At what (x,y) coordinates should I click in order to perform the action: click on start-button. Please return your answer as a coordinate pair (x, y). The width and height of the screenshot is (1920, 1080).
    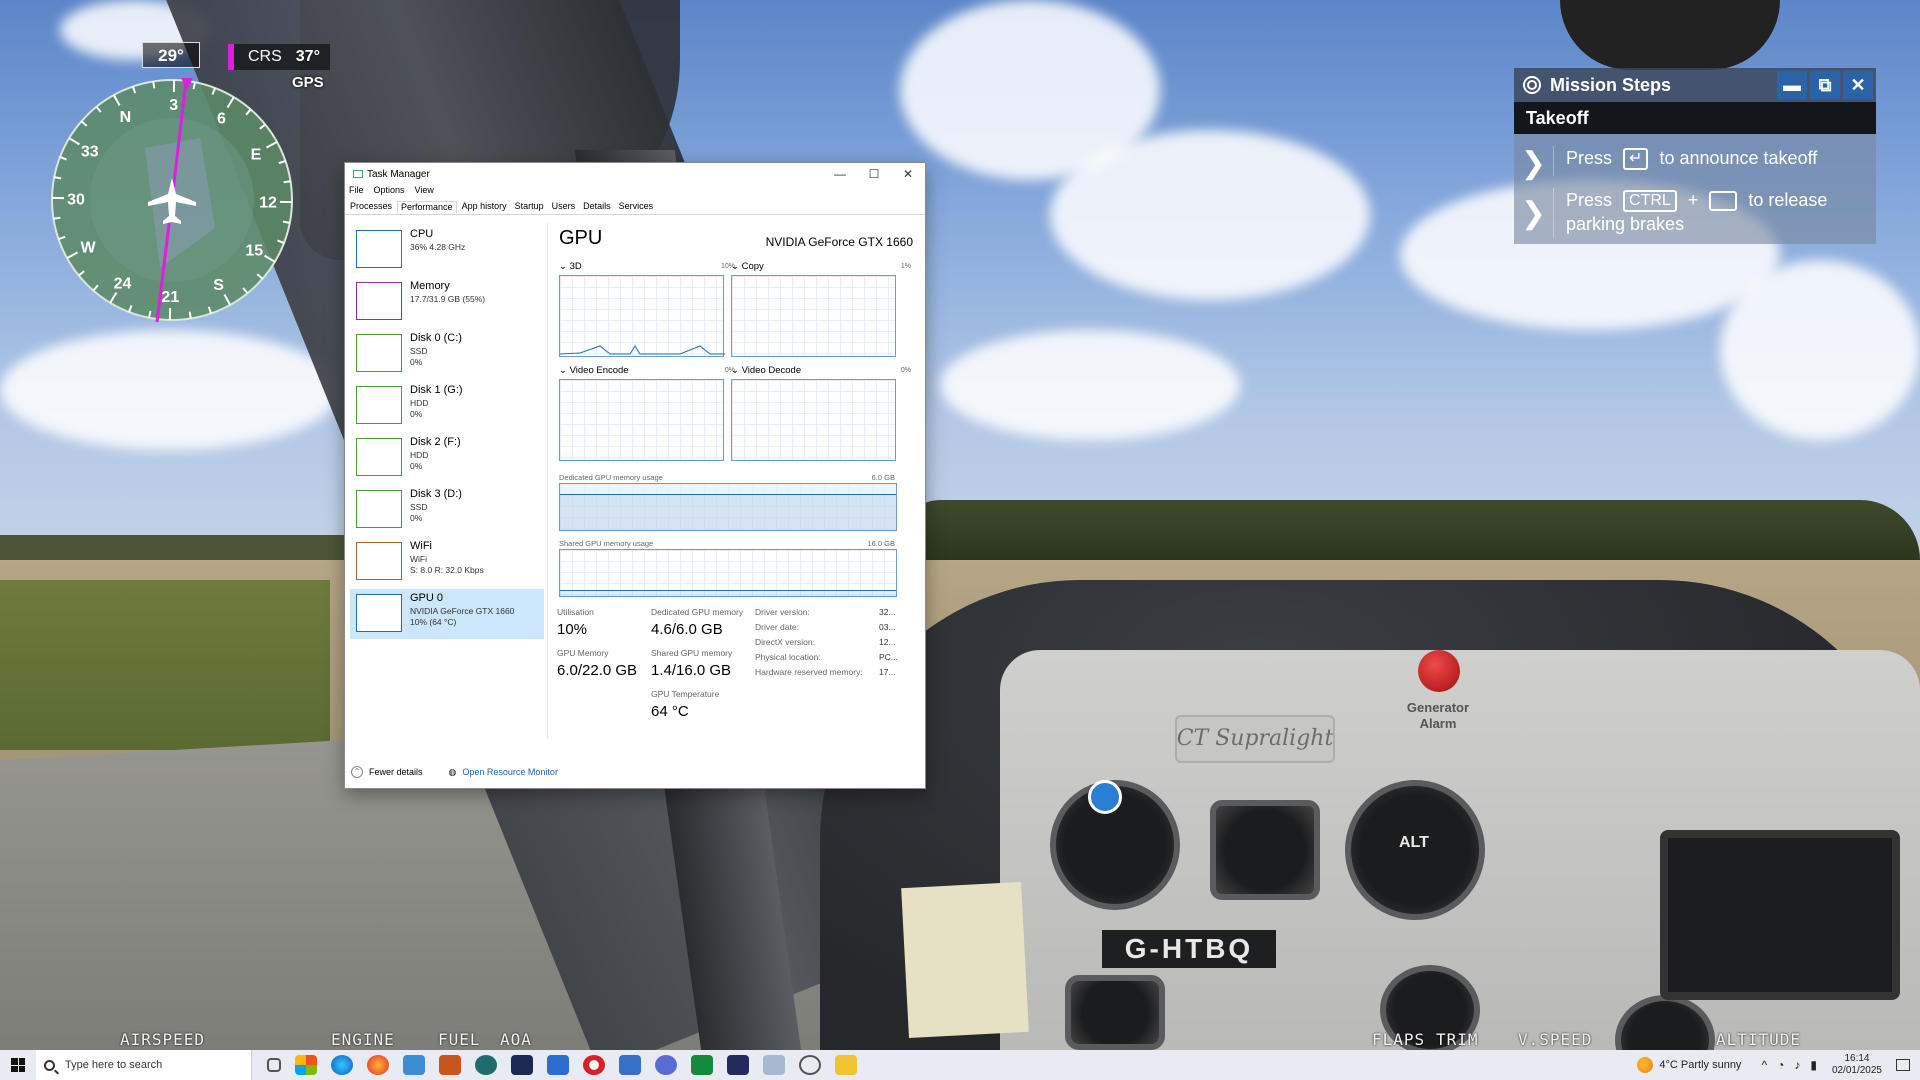
    Looking at the image, I should click on (18, 1065).